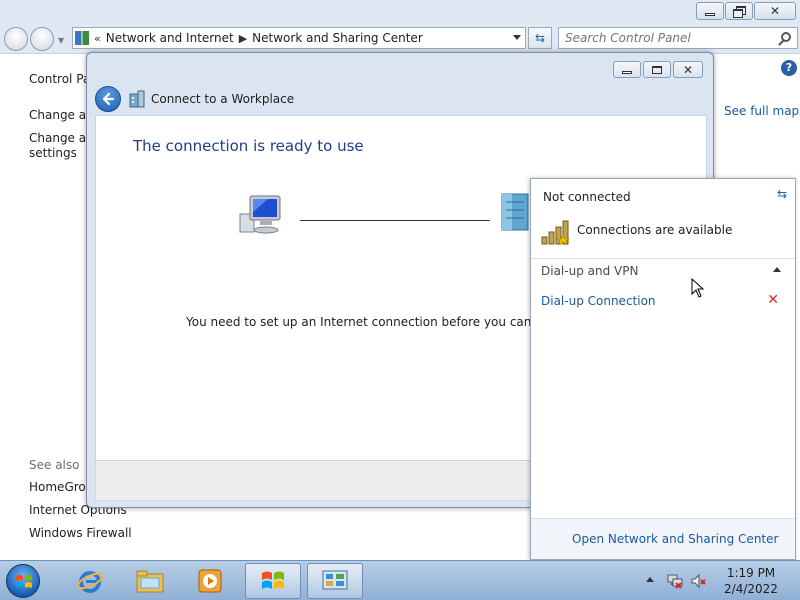  I want to click on internet-explorer-icon, so click(90, 582).